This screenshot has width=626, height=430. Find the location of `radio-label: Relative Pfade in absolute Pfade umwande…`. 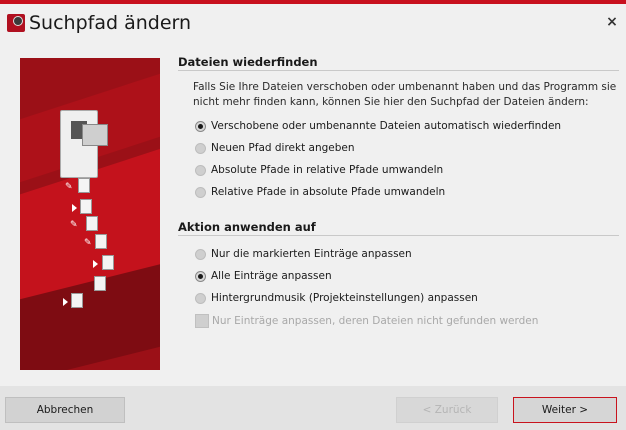

radio-label: Relative Pfade in absolute Pfade umwande… is located at coordinates (328, 192).